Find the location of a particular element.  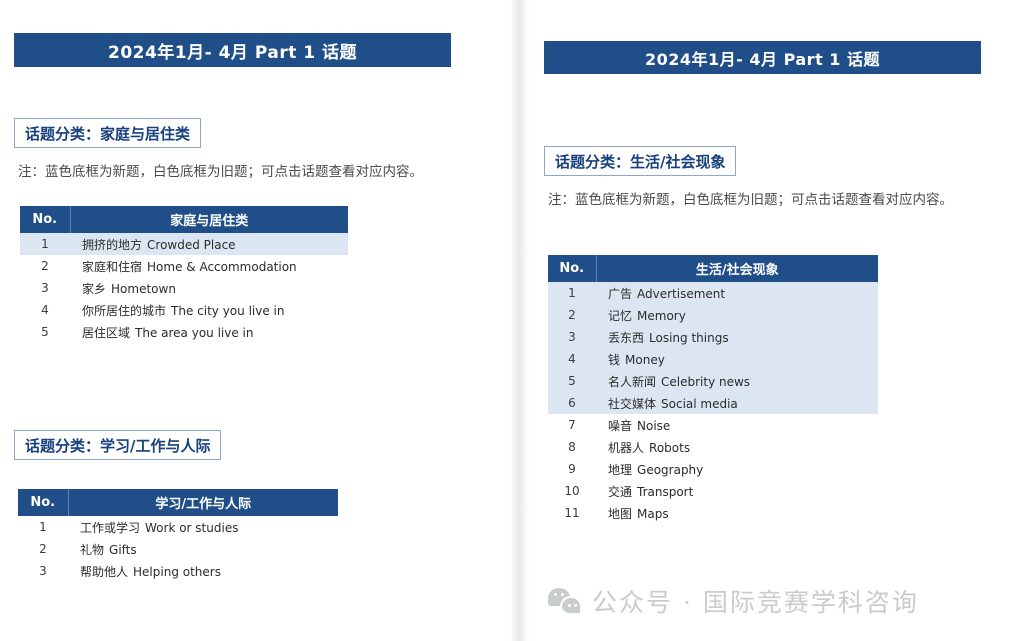

row-topic: 帮助他人 Helping others is located at coordinates (203, 571).